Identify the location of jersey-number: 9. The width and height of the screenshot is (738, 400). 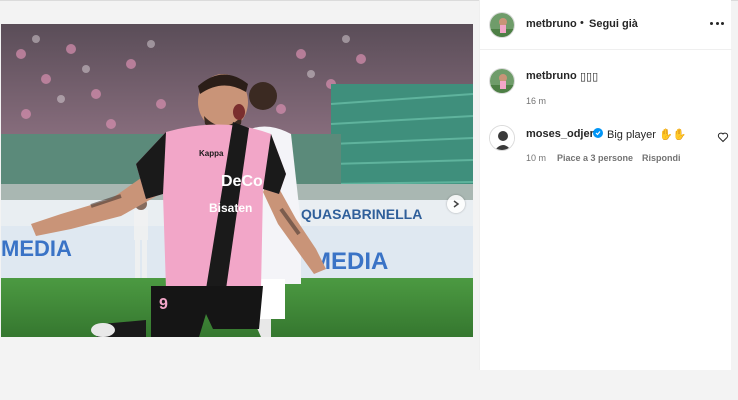
(163, 304).